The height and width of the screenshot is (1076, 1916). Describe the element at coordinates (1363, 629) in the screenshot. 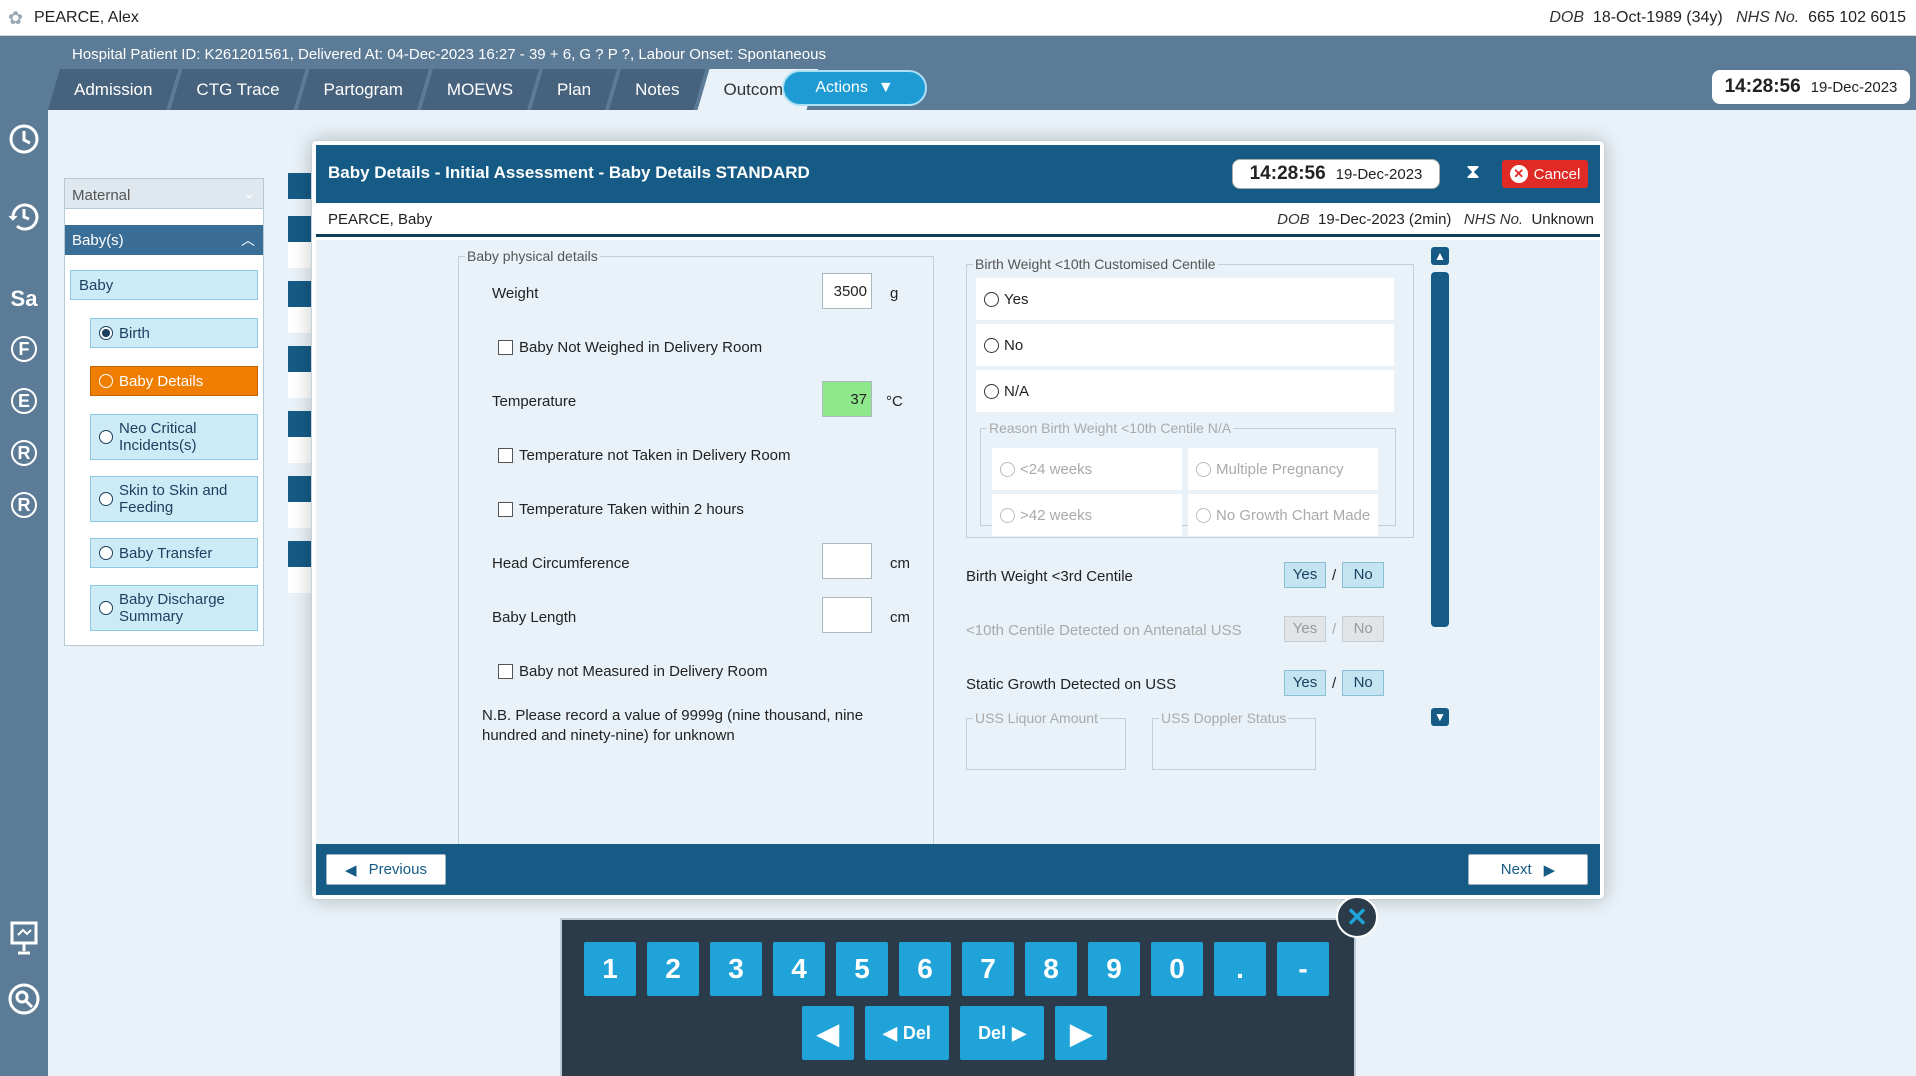

I see `centile-antenatal-uss-no: No` at that location.